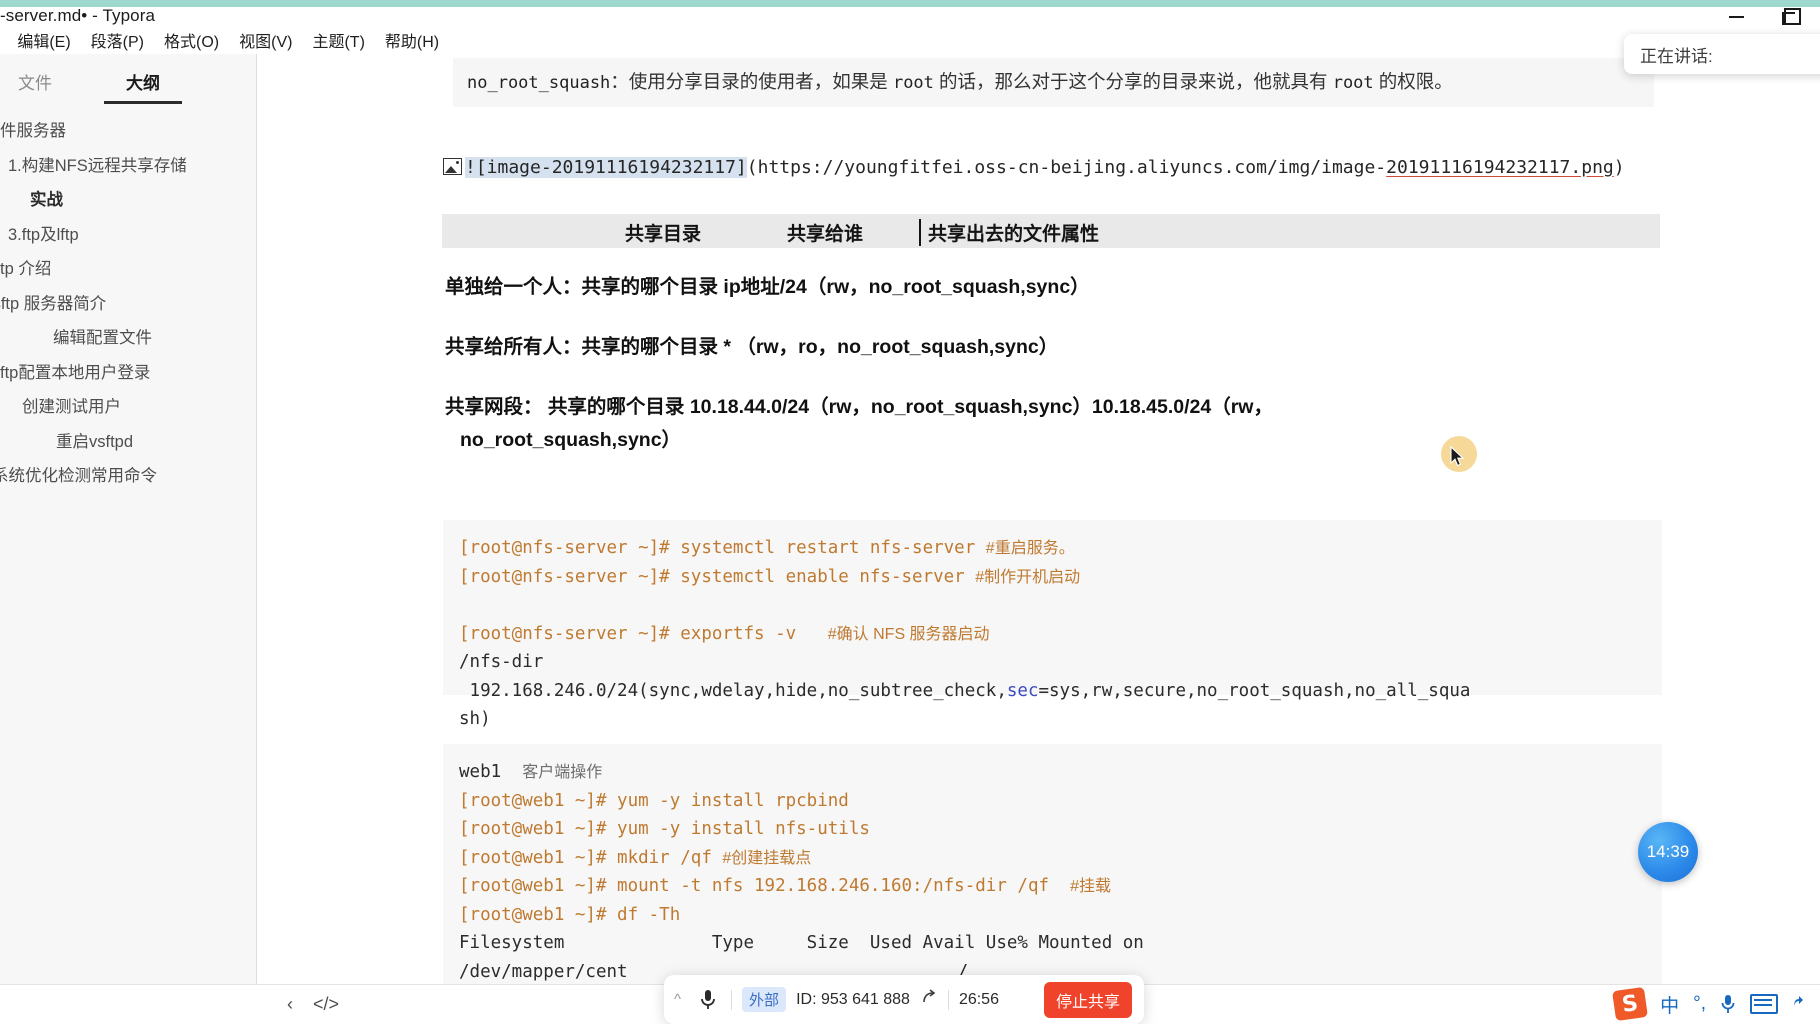  Describe the element at coordinates (543, 971) in the screenshot. I see `code2-line-8: /dev/mapper/cent` at that location.